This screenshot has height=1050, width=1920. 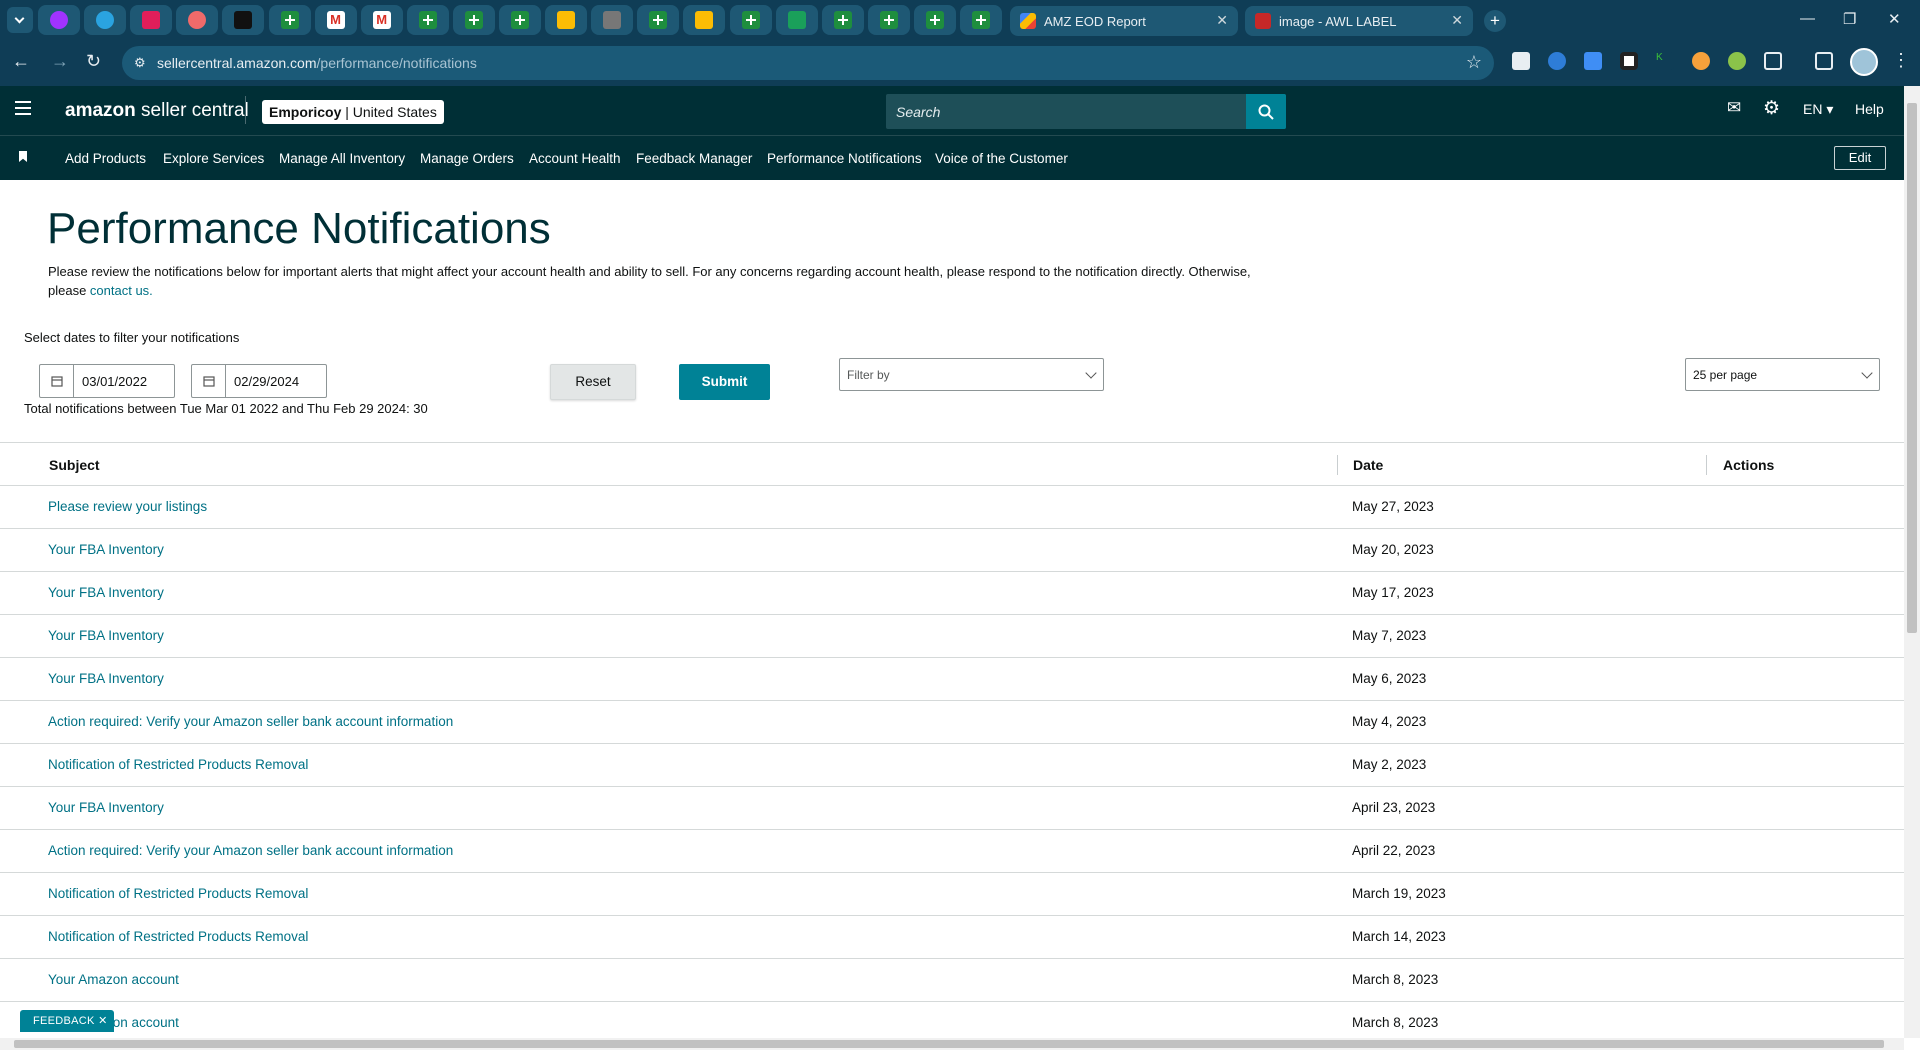 I want to click on bookmark-icon, so click(x=23, y=156).